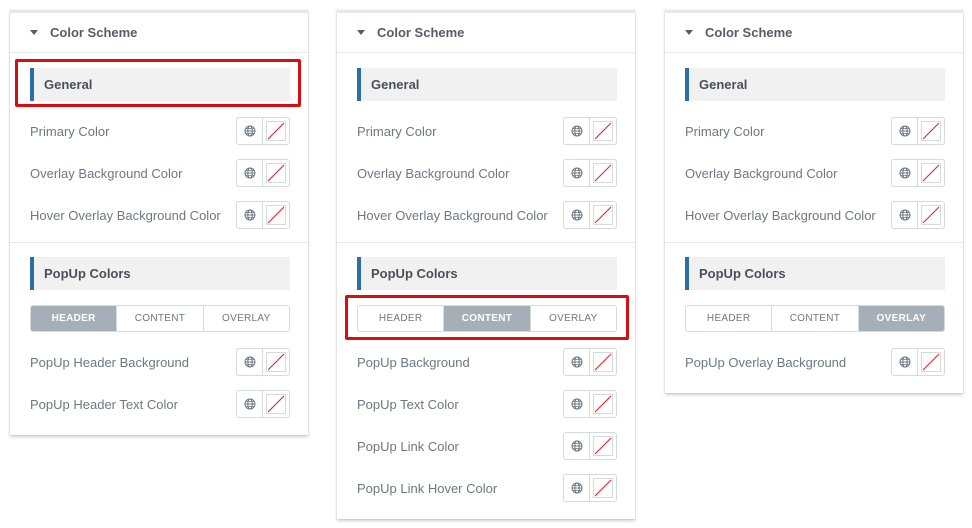 Image resolution: width=972 pixels, height=528 pixels. Describe the element at coordinates (815, 362) in the screenshot. I see `control-popup-overlay-background: PopUp Overlay Background` at that location.